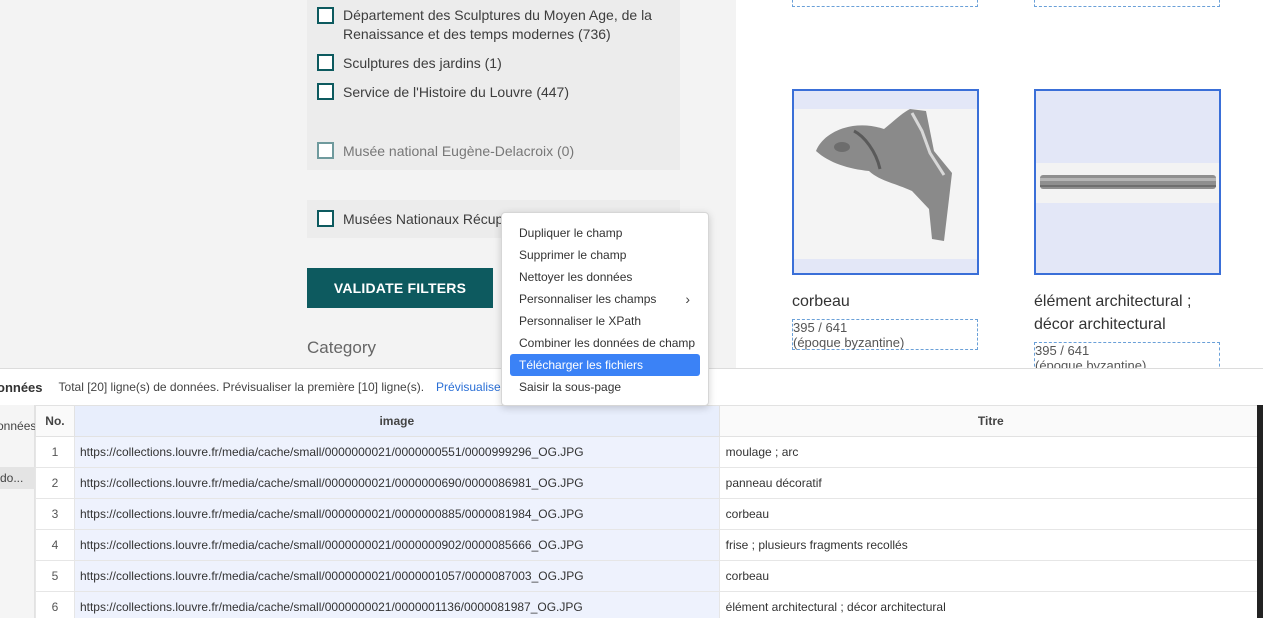 Image resolution: width=1263 pixels, height=618 pixels. I want to click on column-header-image: image, so click(396, 421).